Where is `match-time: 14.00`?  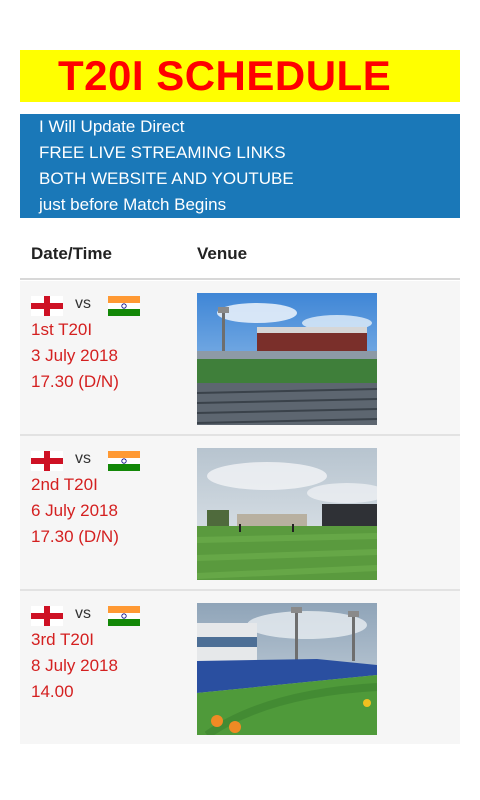
match-time: 14.00 is located at coordinates (52, 691).